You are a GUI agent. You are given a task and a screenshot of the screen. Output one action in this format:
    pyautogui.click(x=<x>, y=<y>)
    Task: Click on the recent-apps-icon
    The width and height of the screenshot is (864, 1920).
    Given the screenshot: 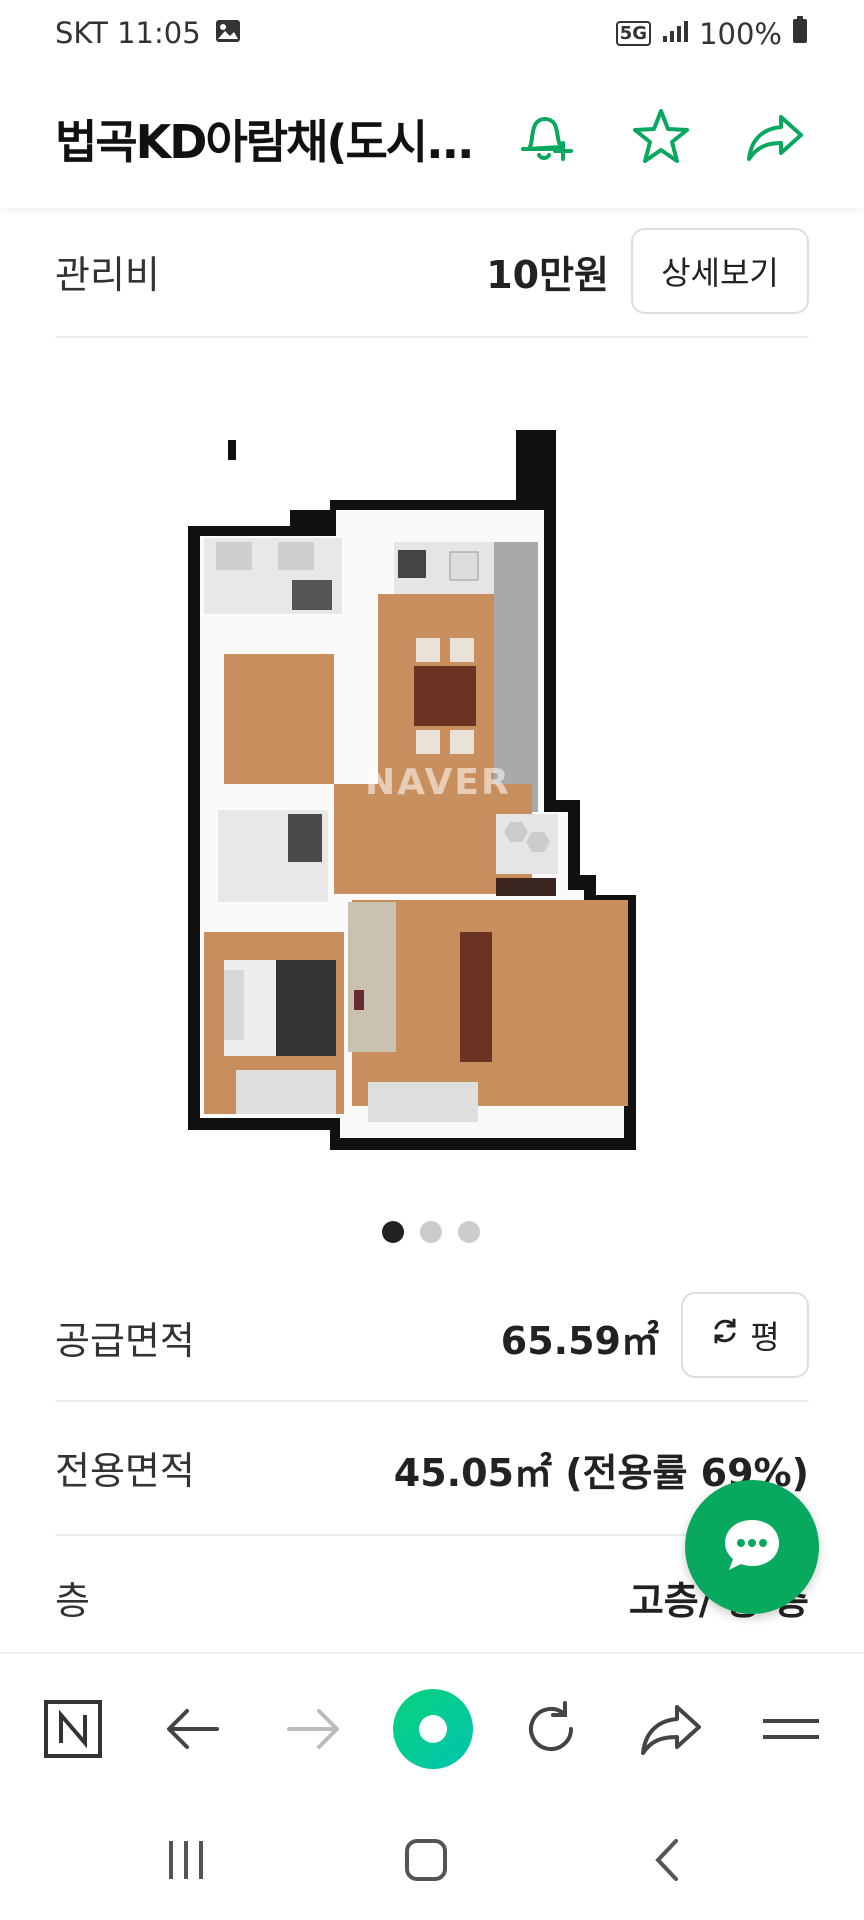 What is the action you would take?
    pyautogui.click(x=186, y=1860)
    